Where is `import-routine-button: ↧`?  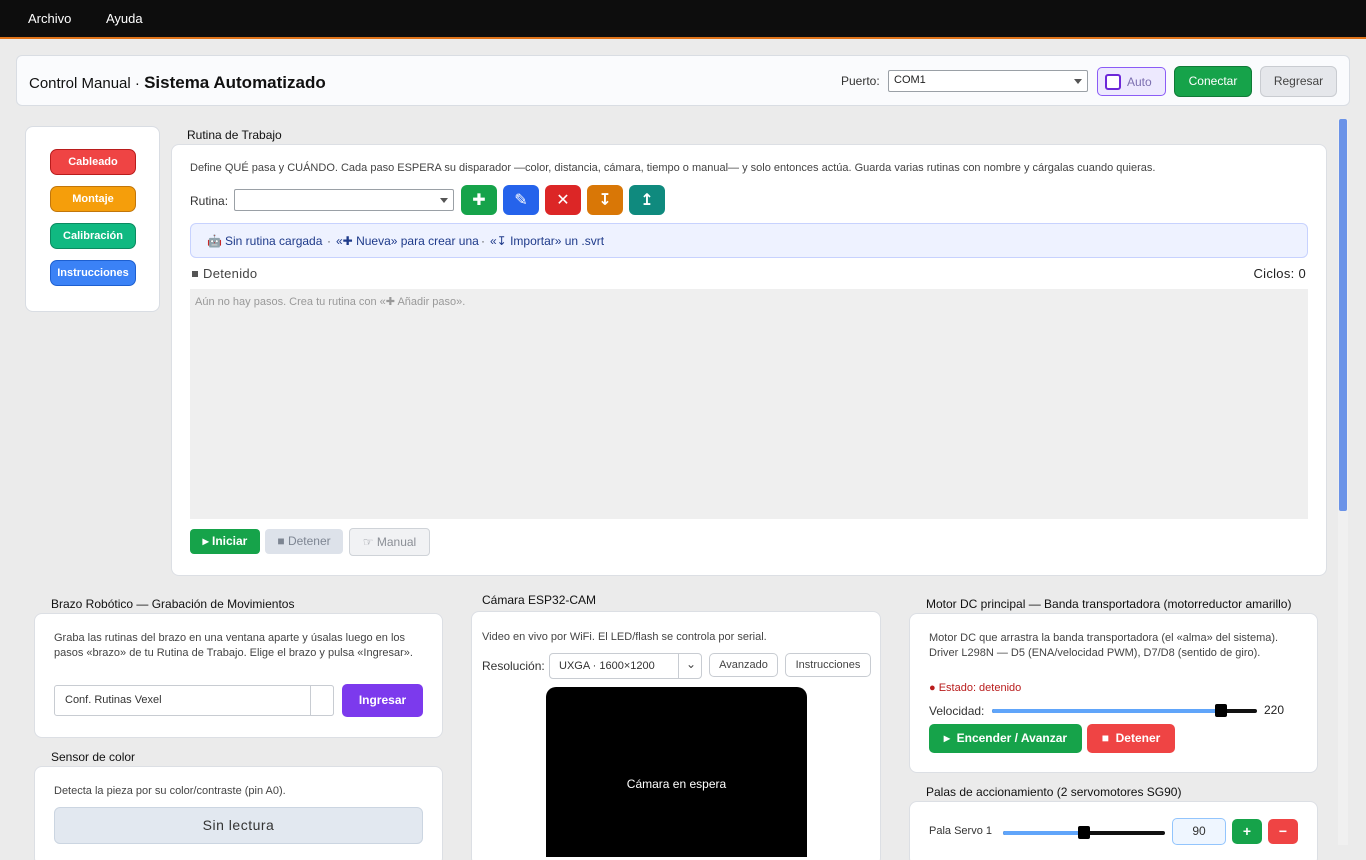 import-routine-button: ↧ is located at coordinates (605, 200).